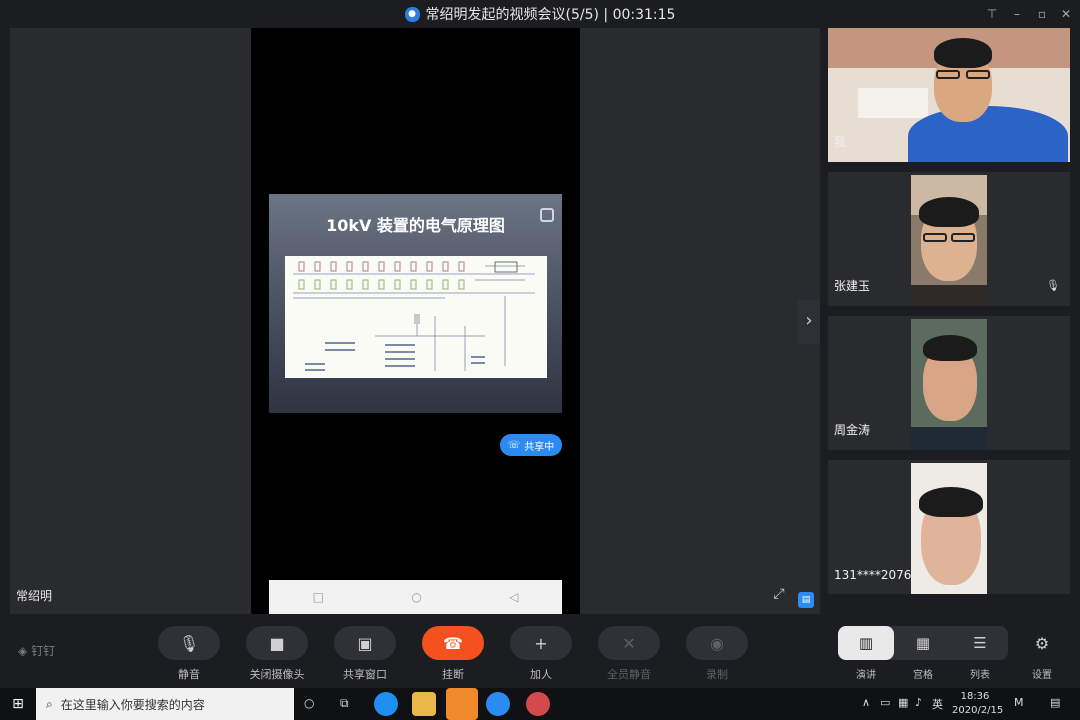 The width and height of the screenshot is (1080, 720). Describe the element at coordinates (1017, 14) in the screenshot. I see `minimize-icon: –` at that location.